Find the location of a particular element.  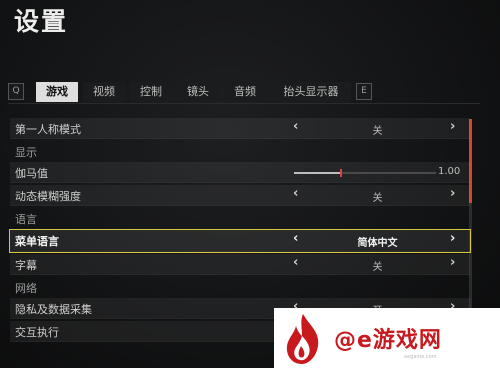

prev-tab-key: Q is located at coordinates (16, 91).